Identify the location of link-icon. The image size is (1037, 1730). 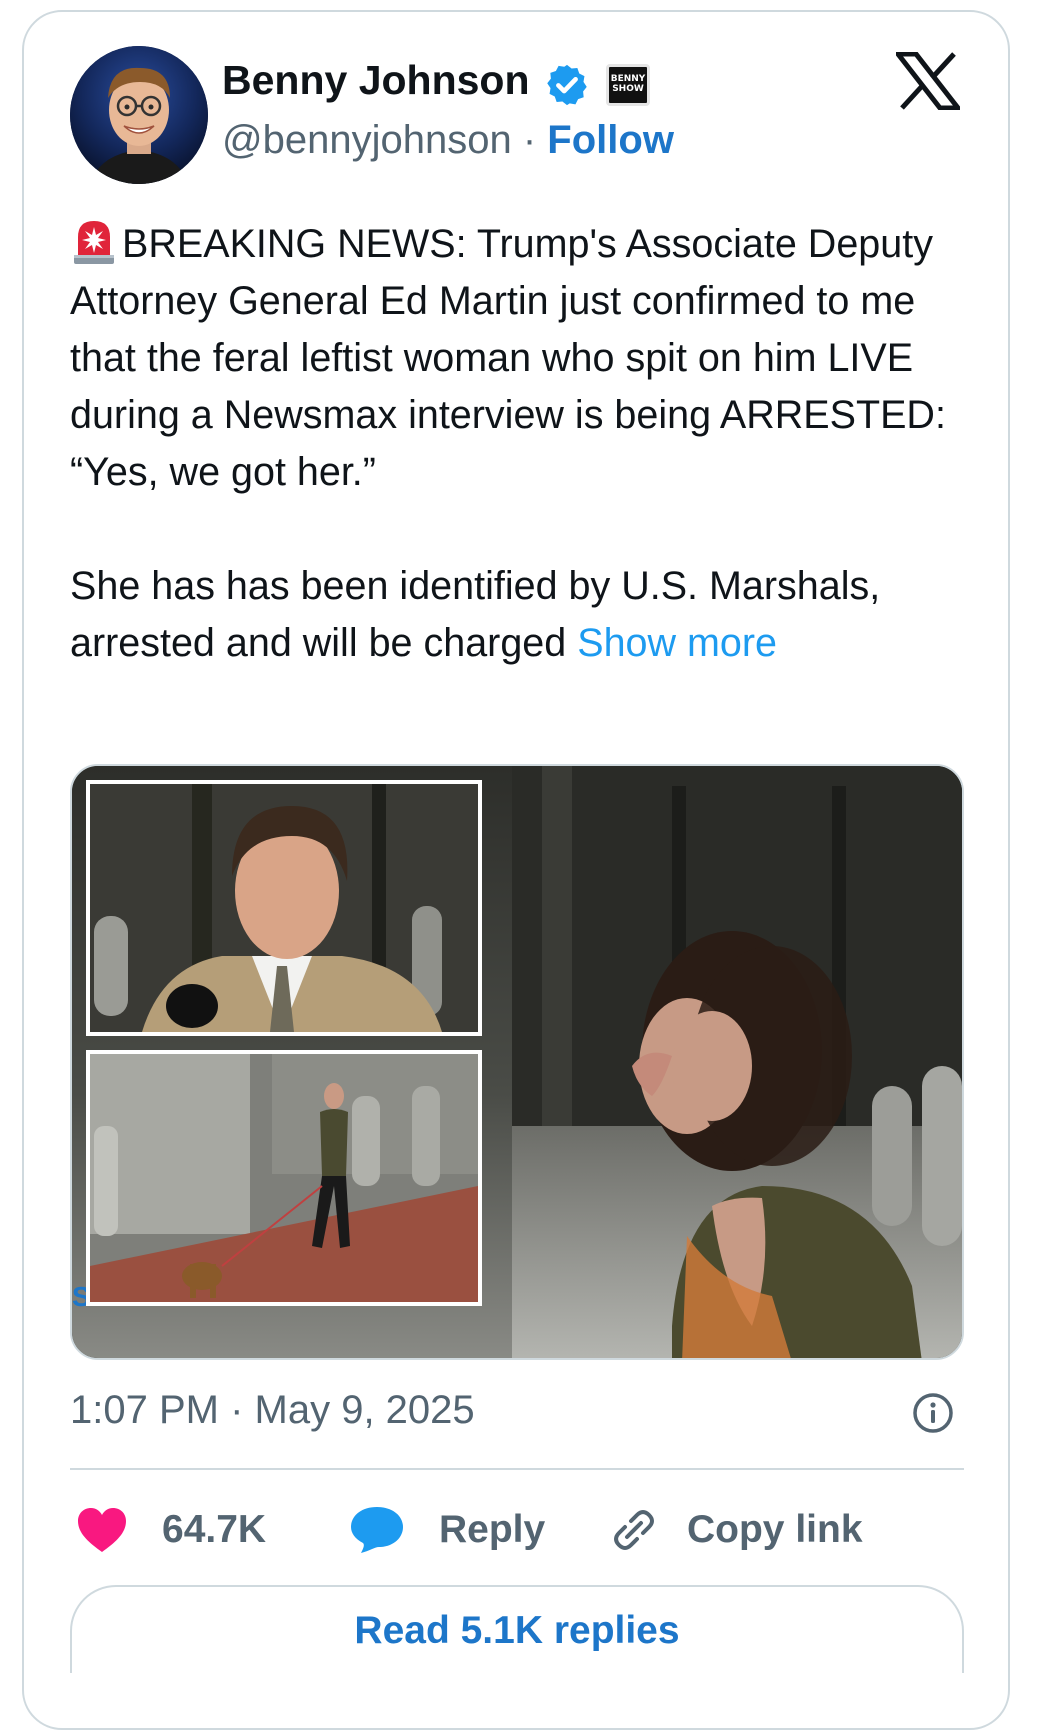
(634, 1530).